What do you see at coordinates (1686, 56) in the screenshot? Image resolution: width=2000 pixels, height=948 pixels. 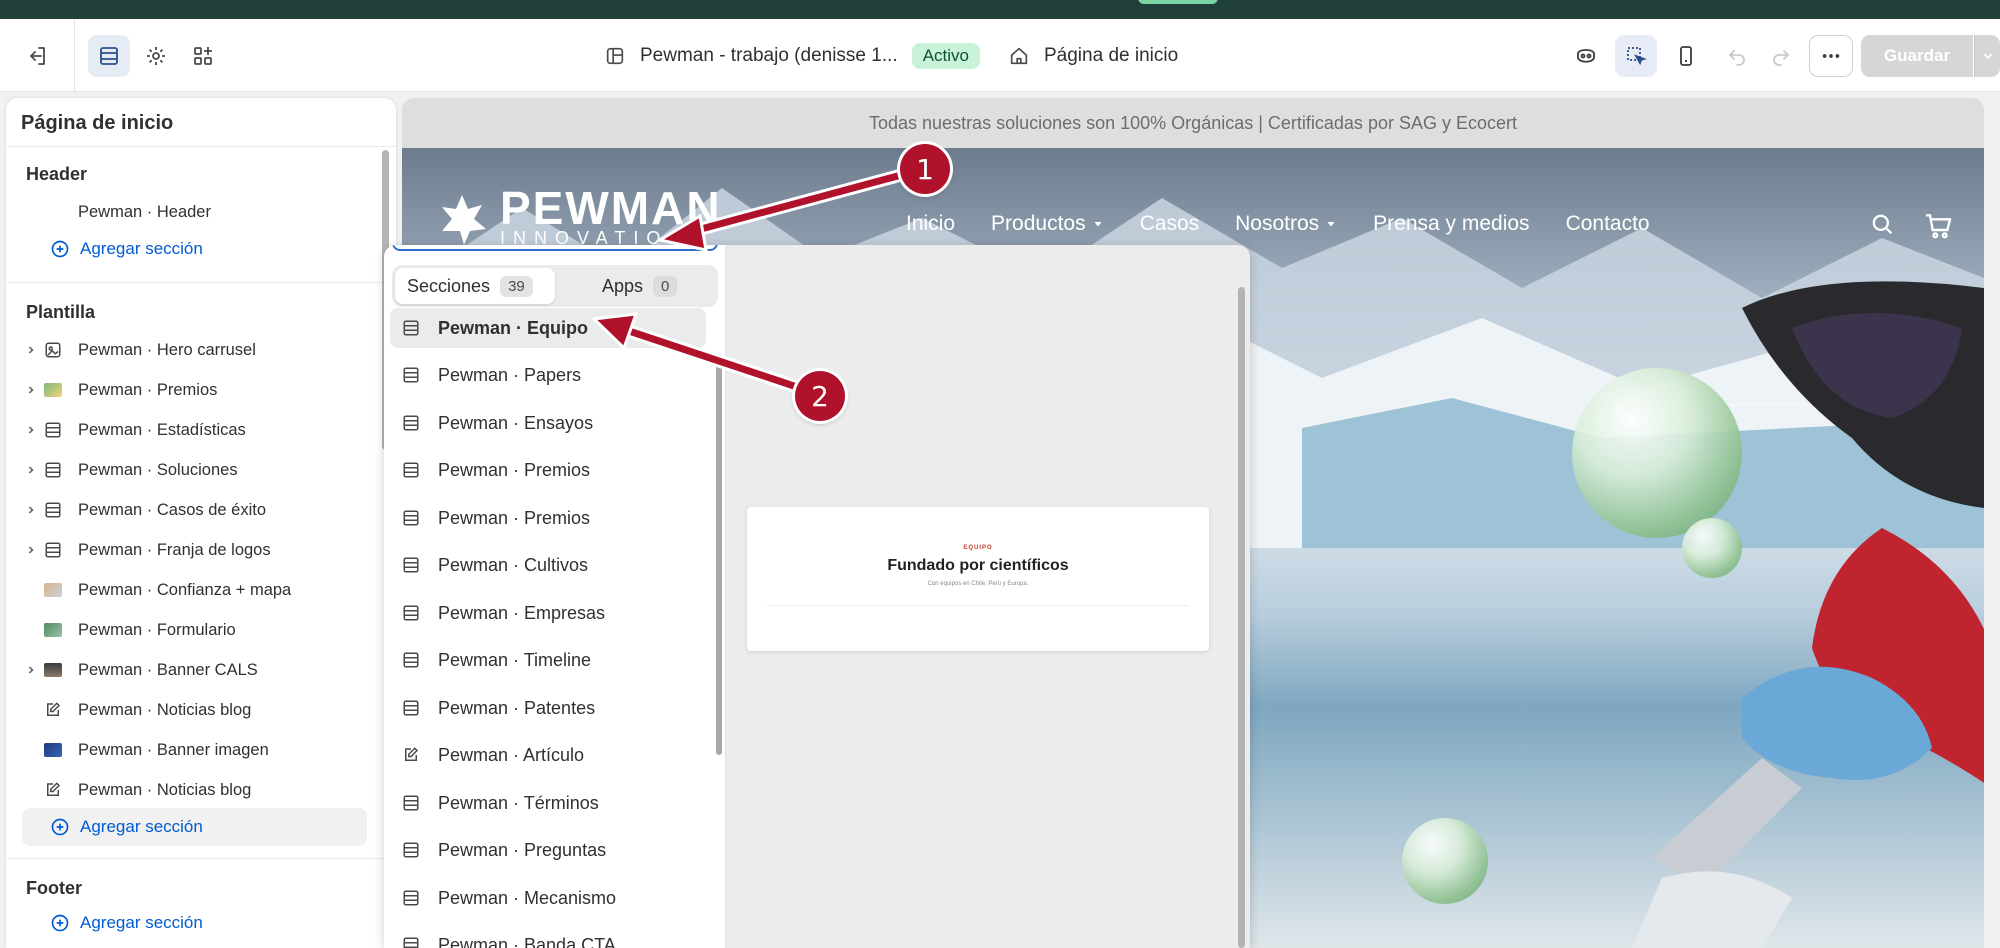 I see `mobile-view-button` at bounding box center [1686, 56].